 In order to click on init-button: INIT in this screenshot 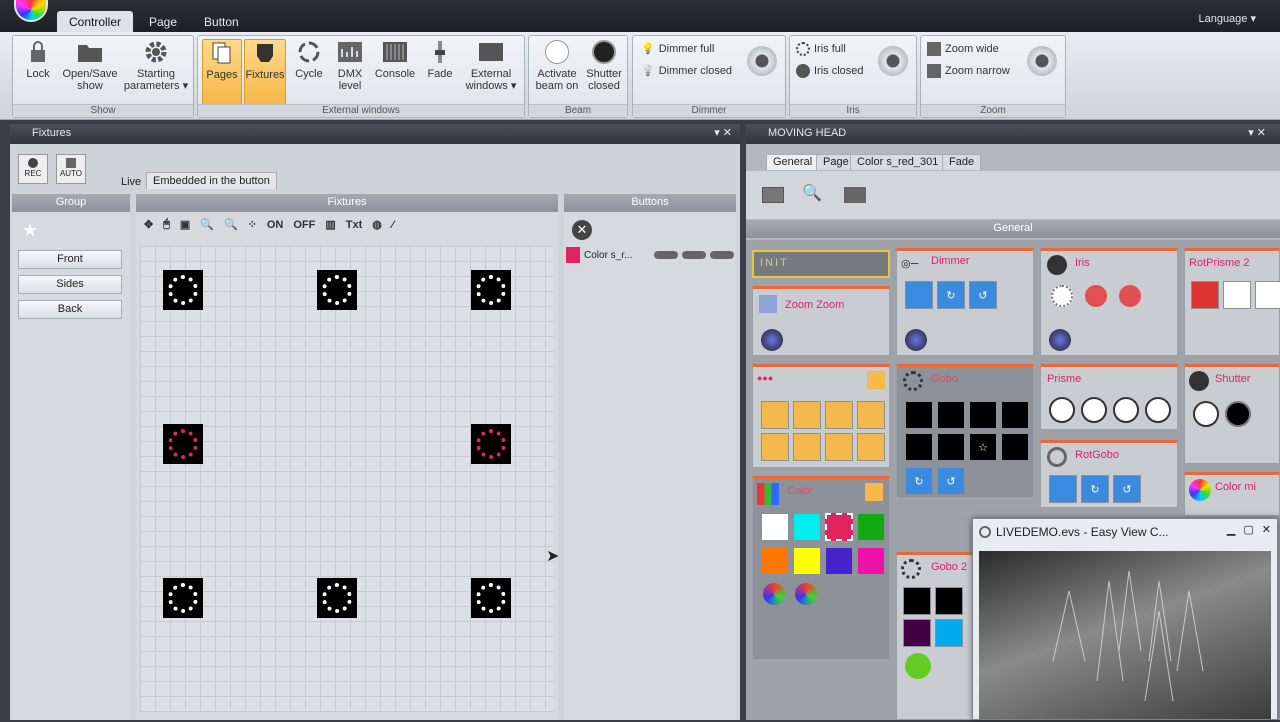, I will do `click(821, 264)`.